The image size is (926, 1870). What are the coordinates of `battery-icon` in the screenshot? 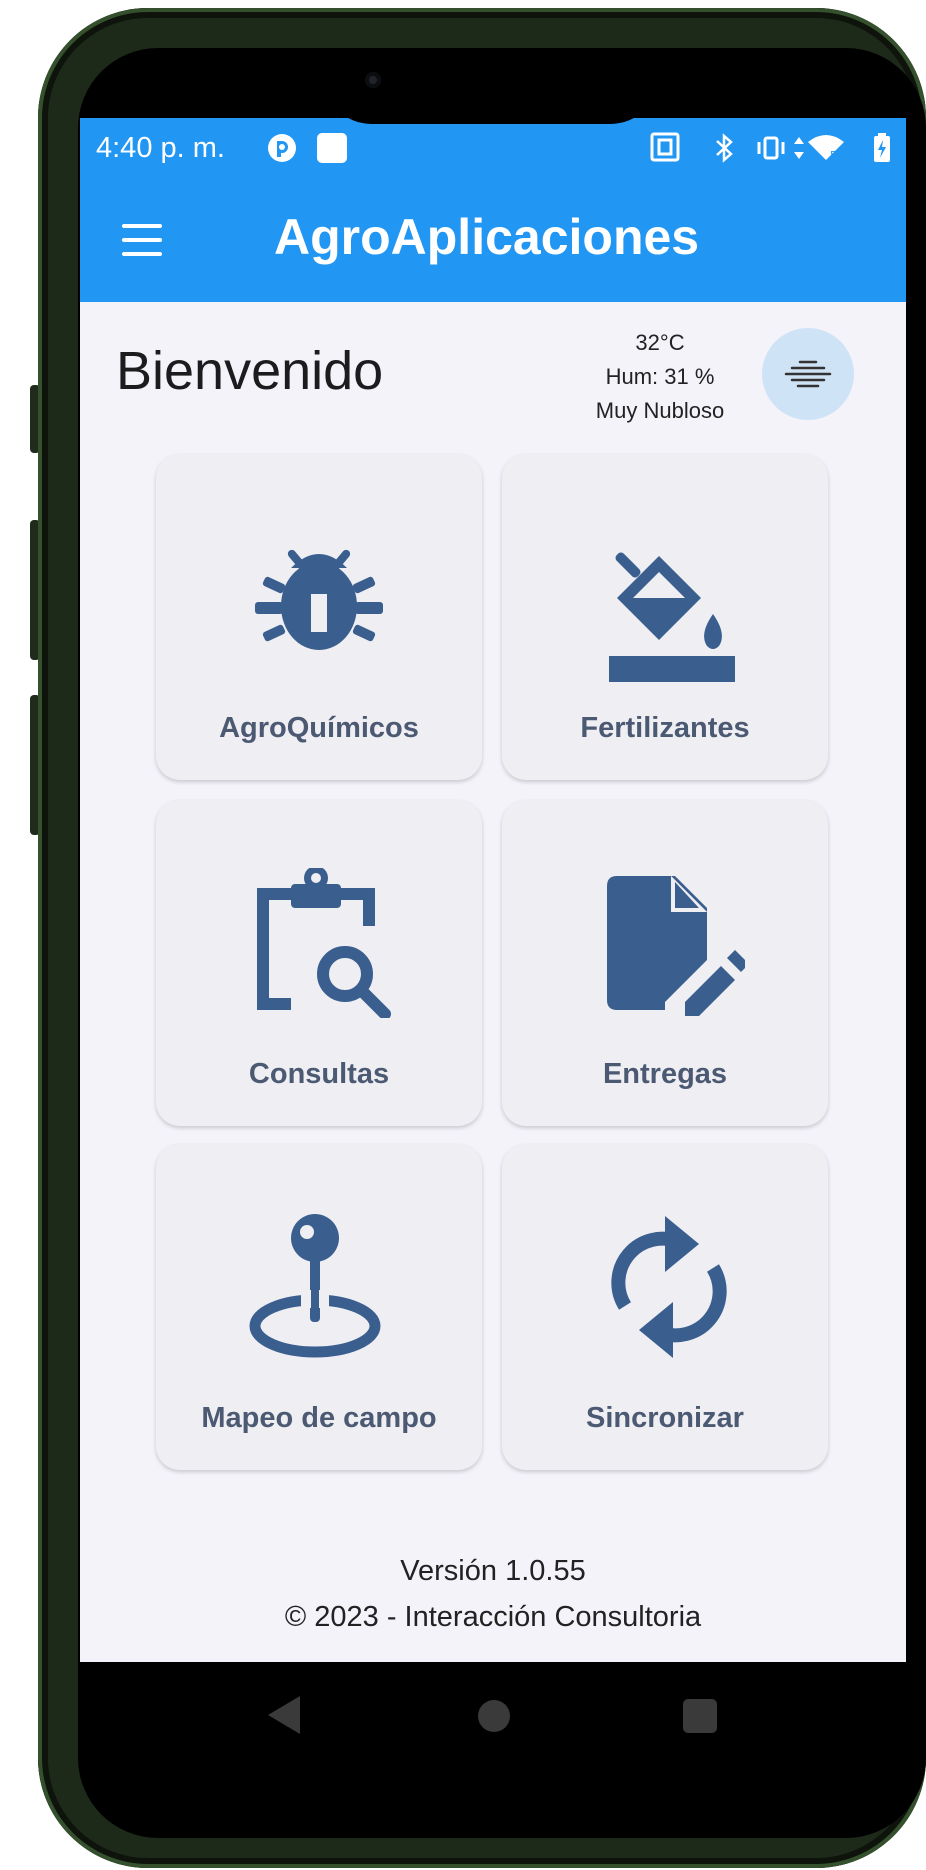 It's located at (882, 147).